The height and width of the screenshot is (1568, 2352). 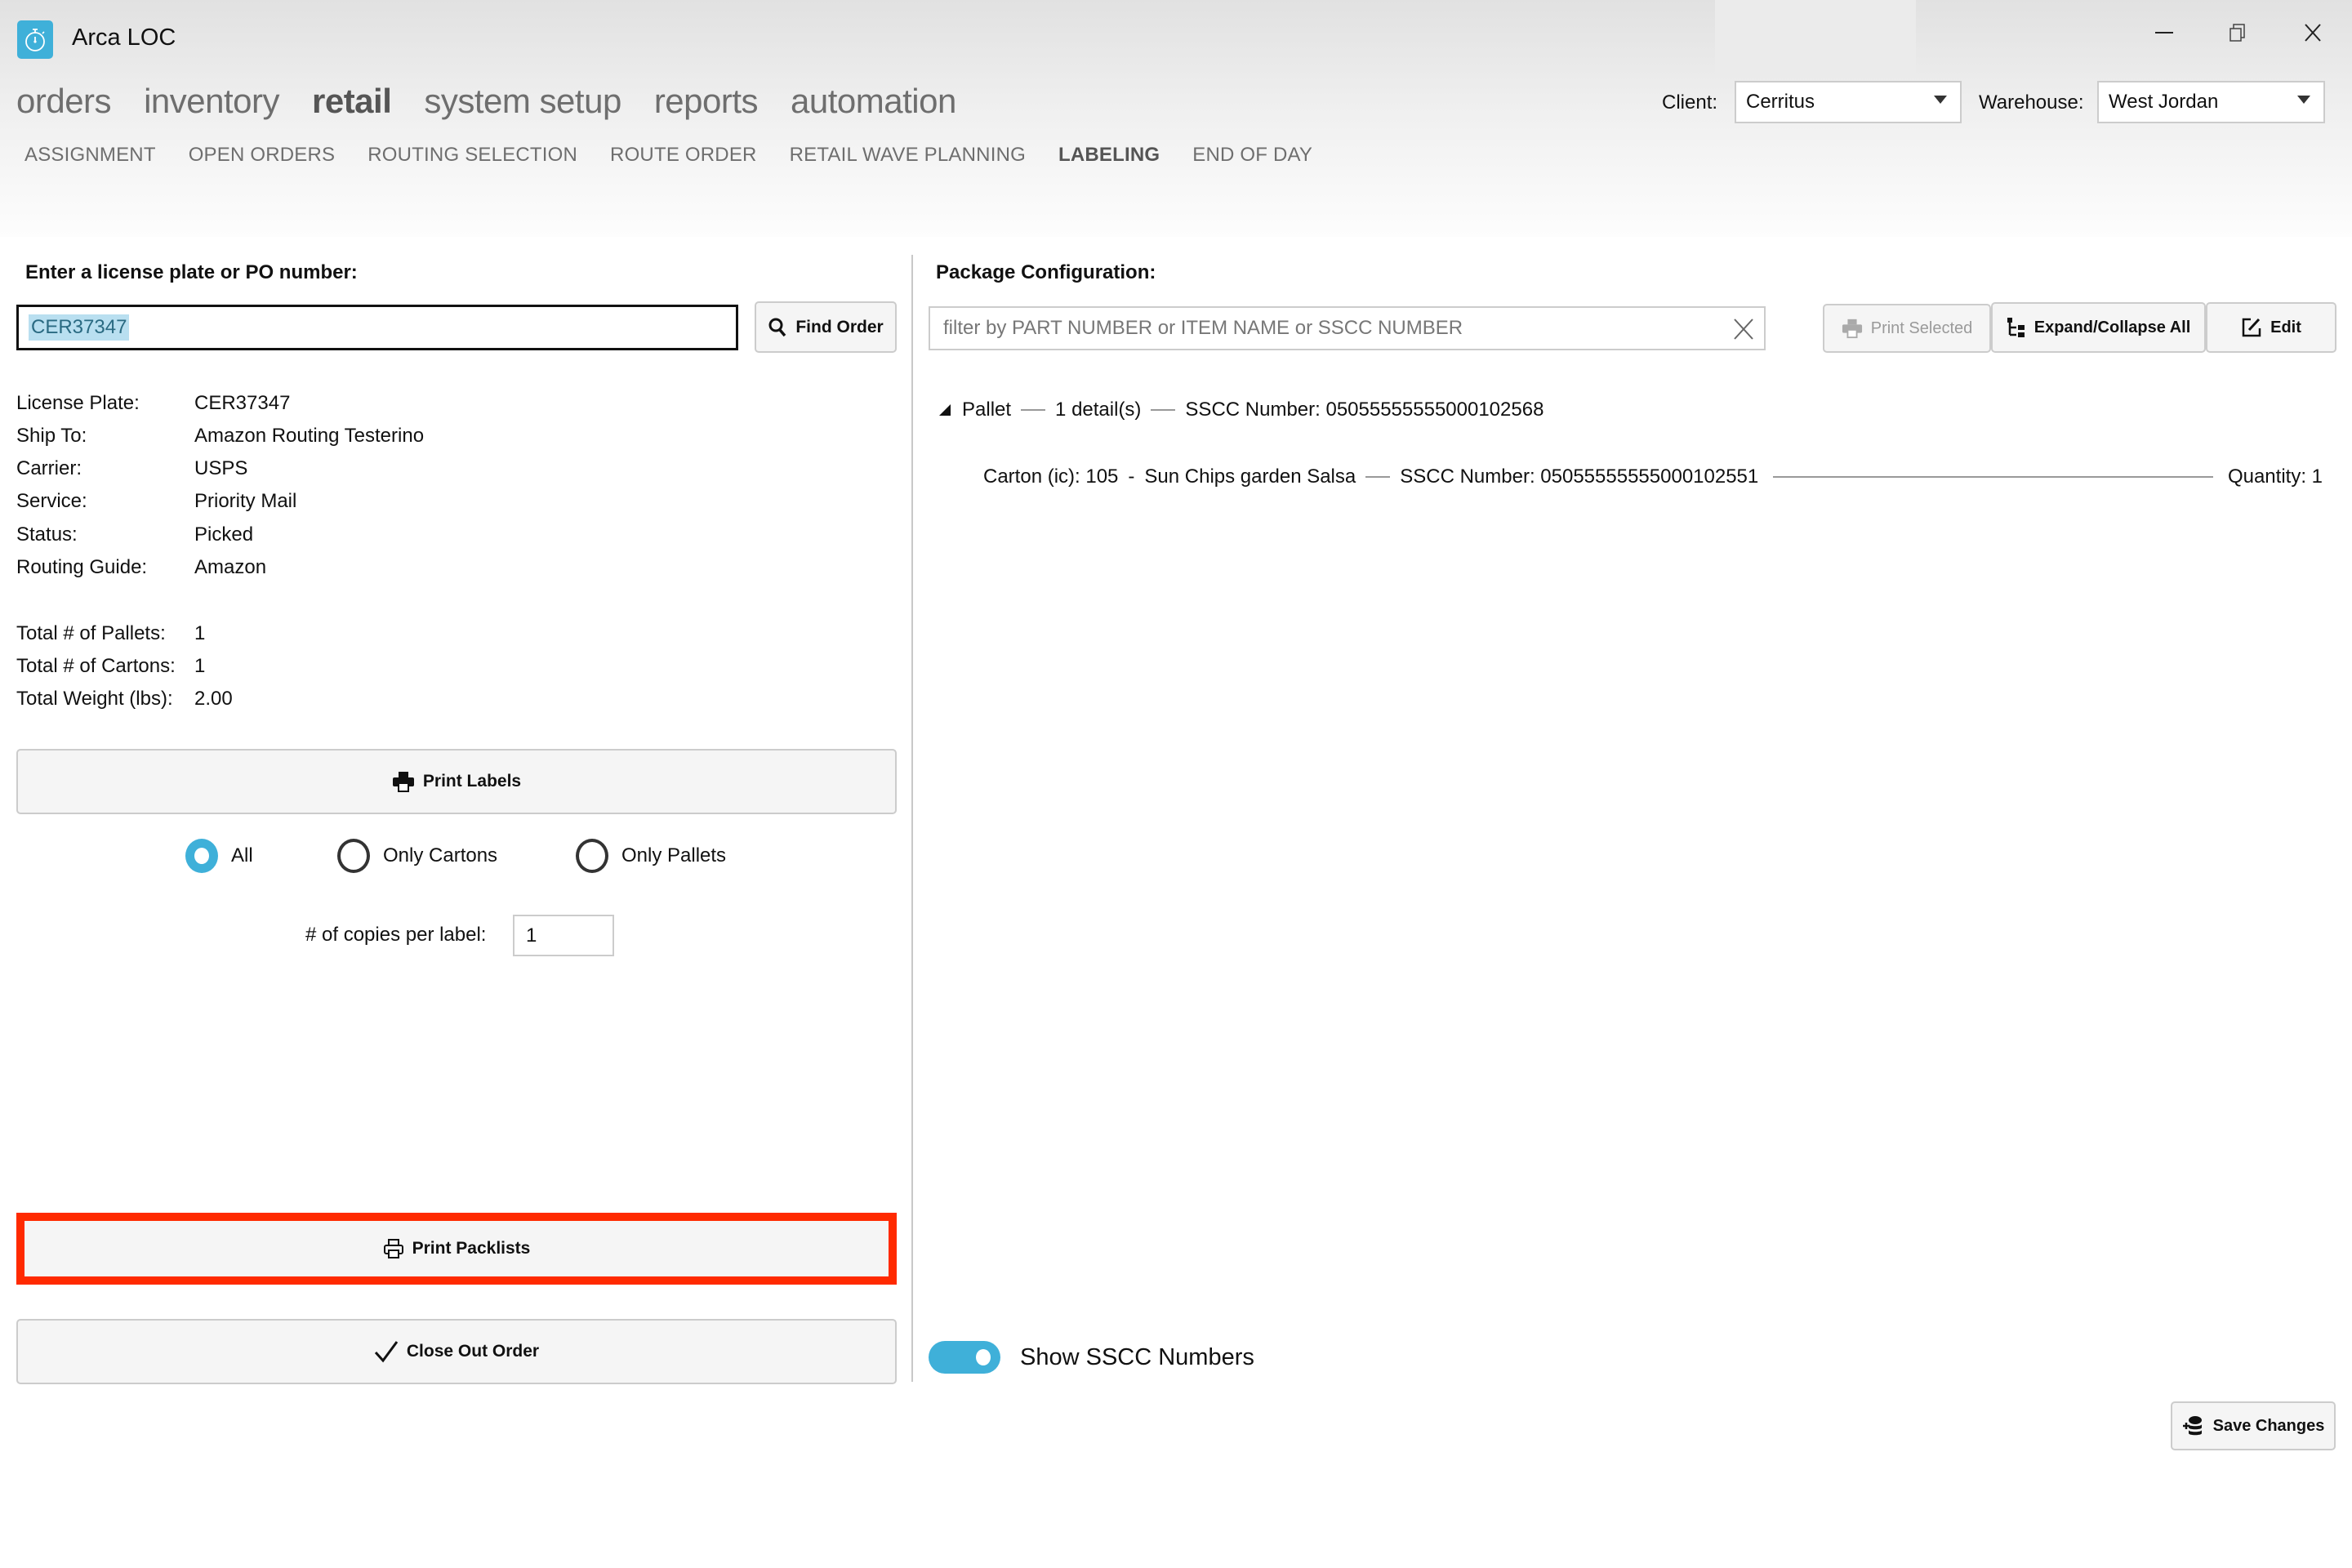 What do you see at coordinates (1252, 155) in the screenshot?
I see `tab-end-of-day: END OF DAY` at bounding box center [1252, 155].